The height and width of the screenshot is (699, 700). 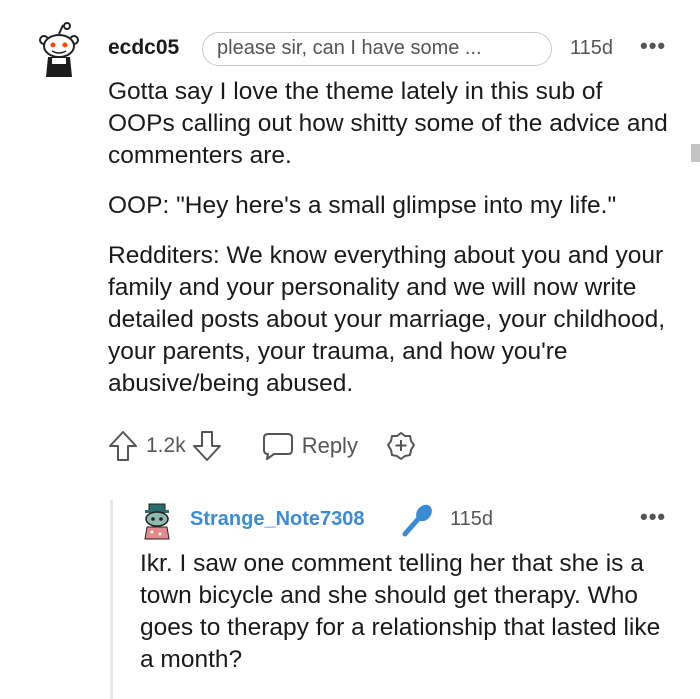 I want to click on award-plus-icon, so click(x=401, y=446).